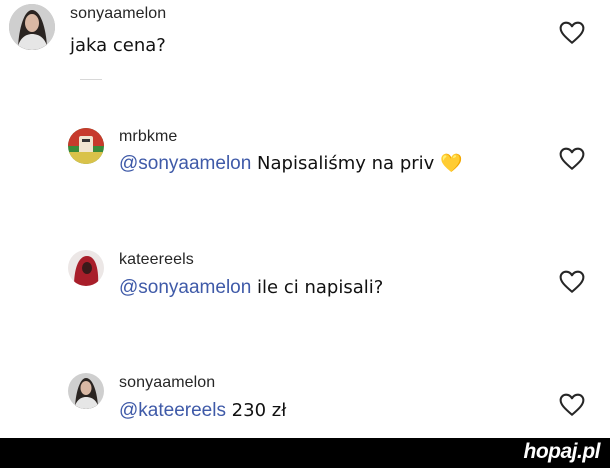  I want to click on mention-link: @kateereels, so click(172, 410).